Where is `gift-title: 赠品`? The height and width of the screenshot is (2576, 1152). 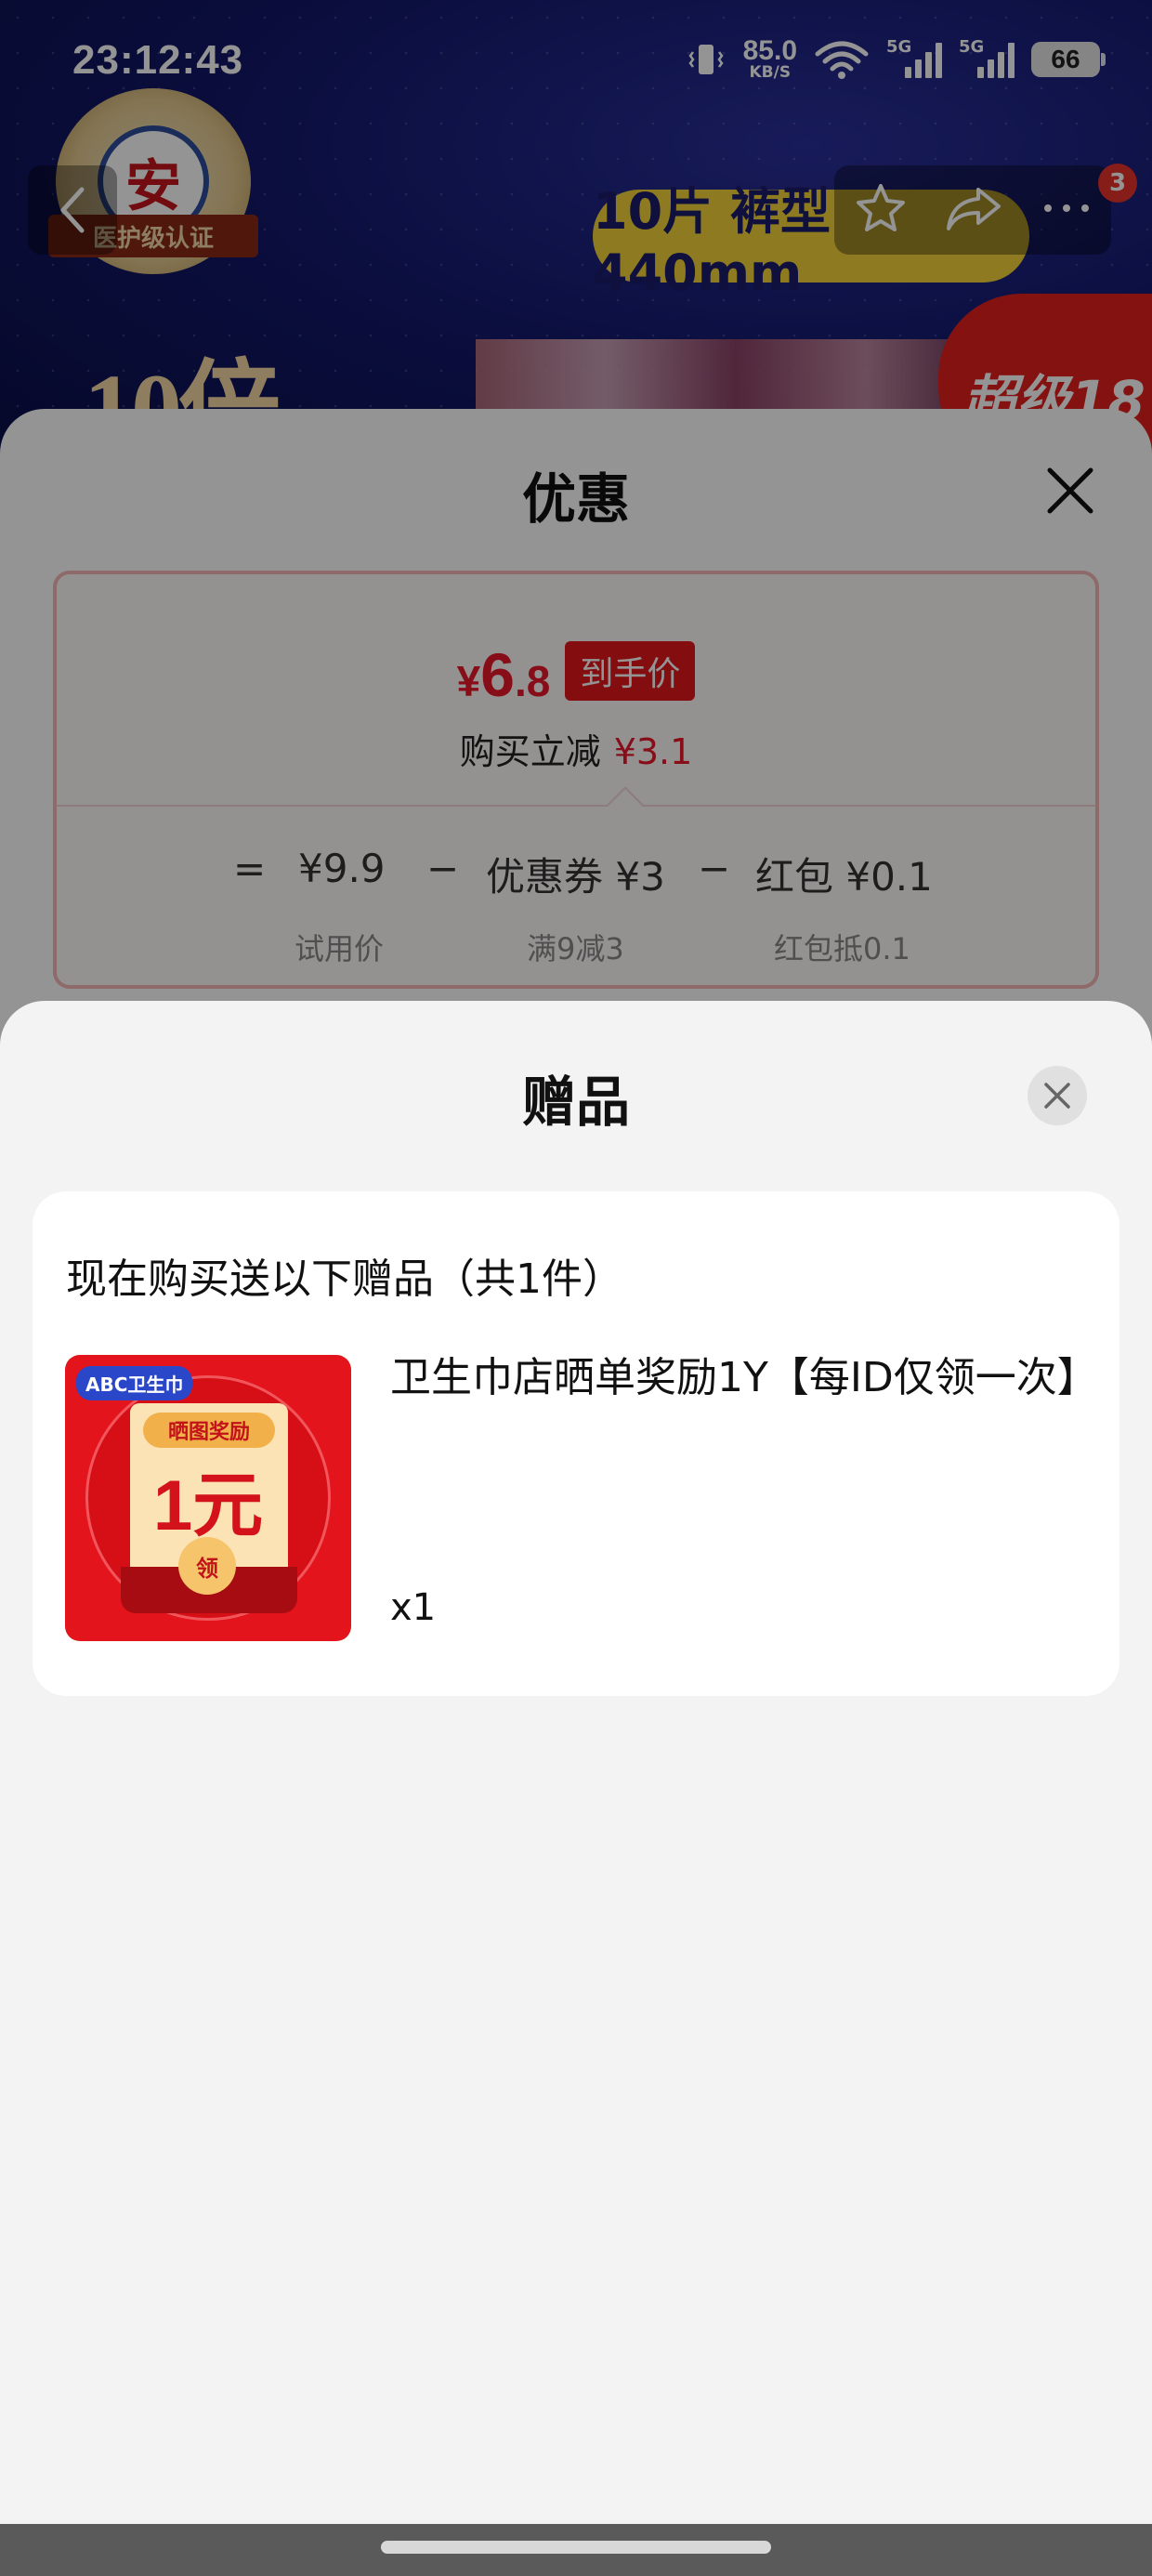 gift-title: 赠品 is located at coordinates (575, 1102).